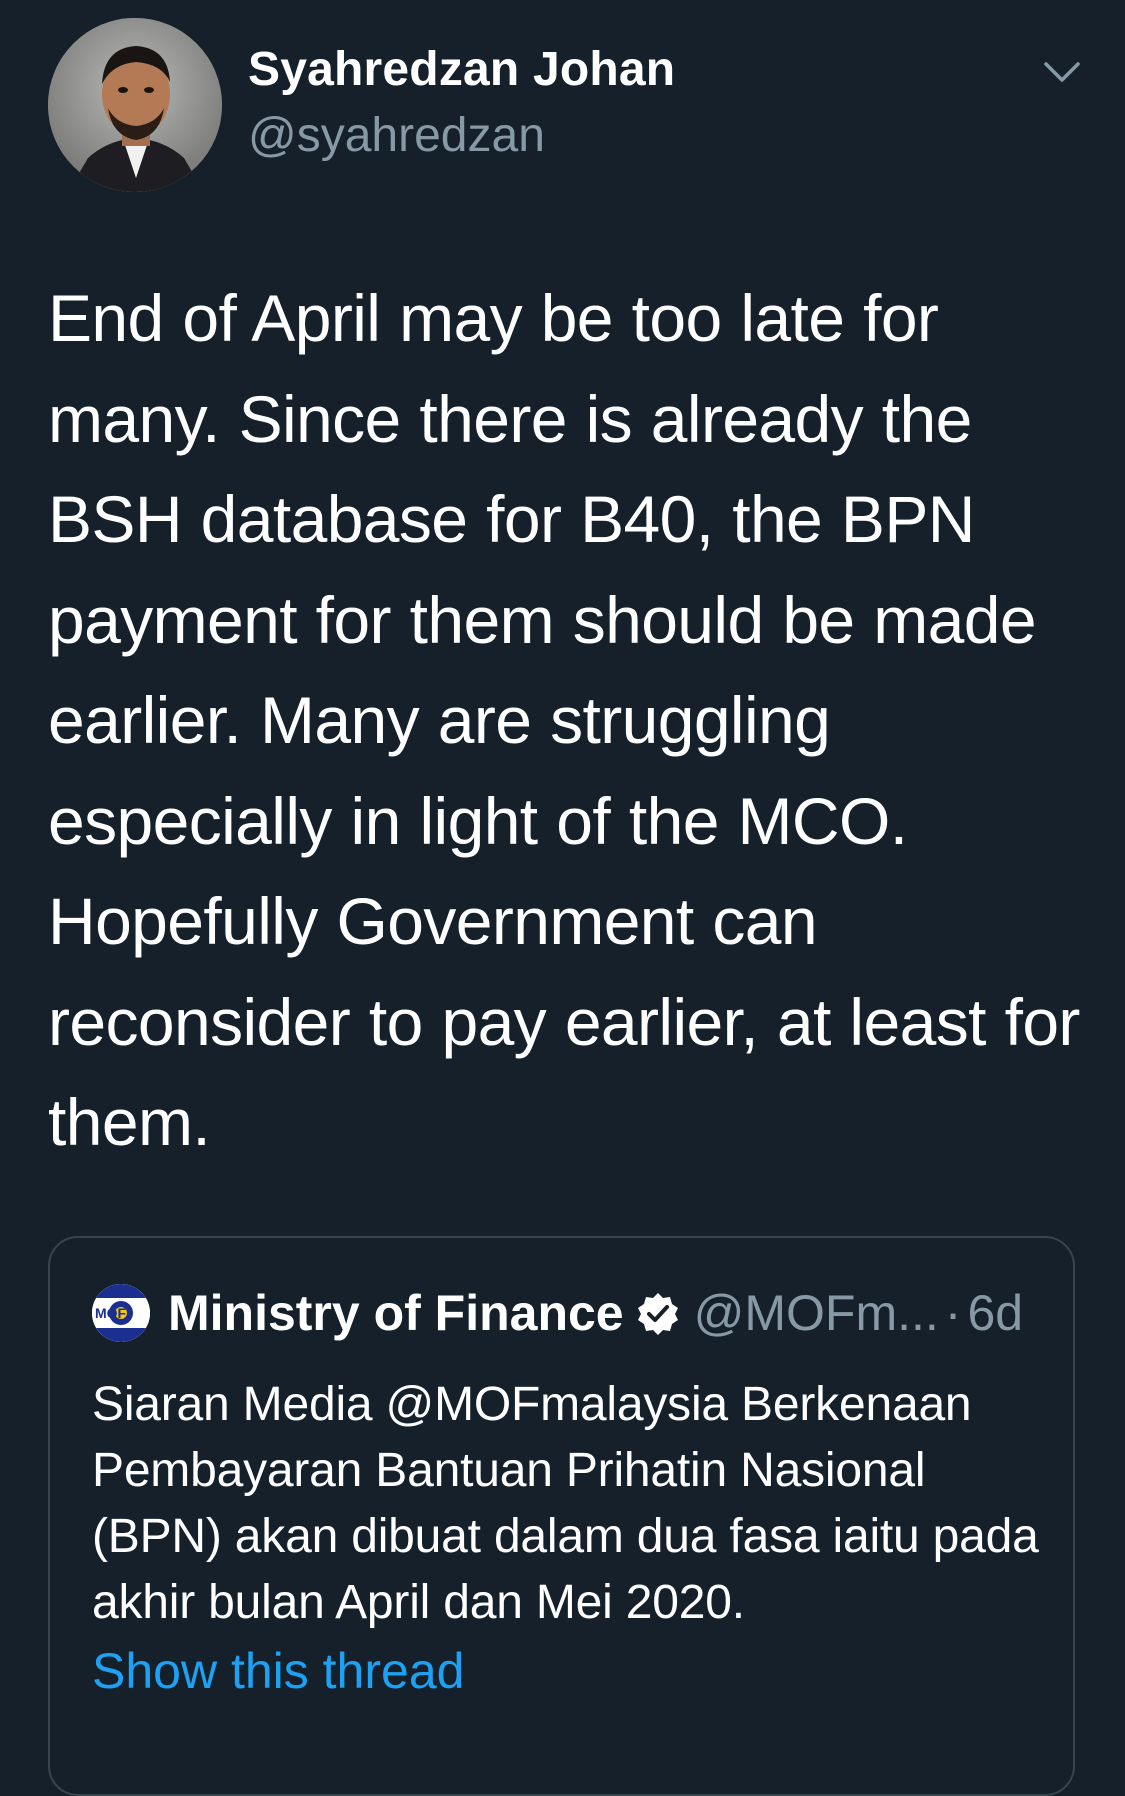 Image resolution: width=1125 pixels, height=1796 pixels. What do you see at coordinates (658, 1314) in the screenshot?
I see `verified-badge-icon` at bounding box center [658, 1314].